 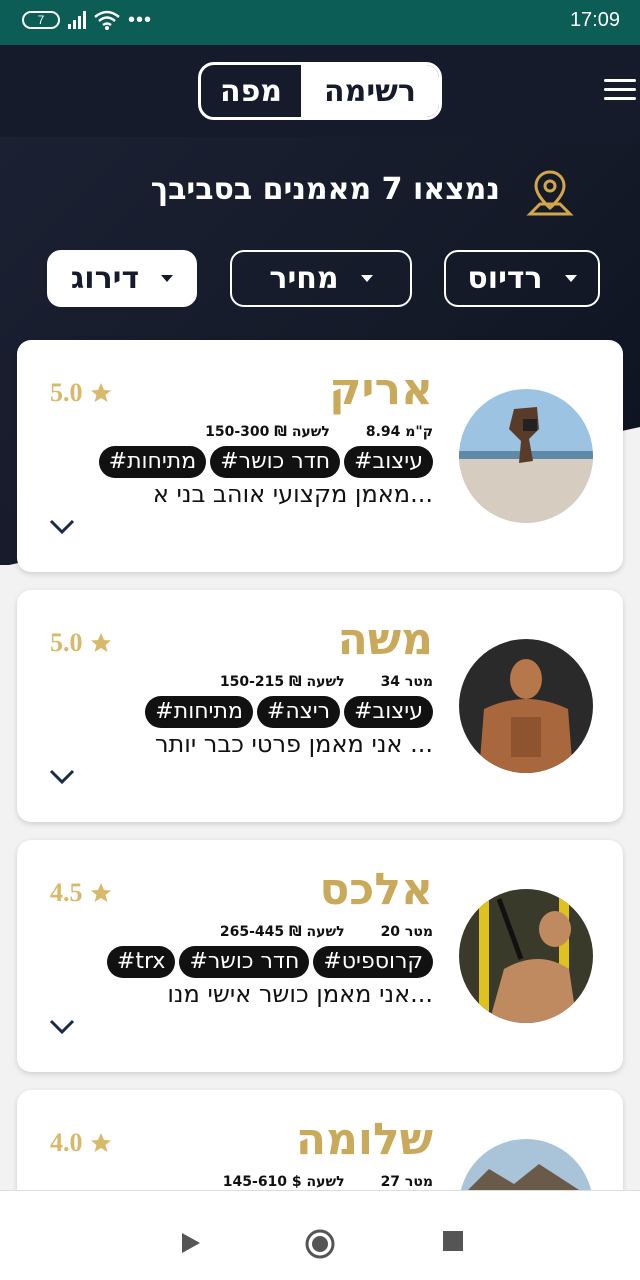 I want to click on trainer-name: משה, so click(x=385, y=639).